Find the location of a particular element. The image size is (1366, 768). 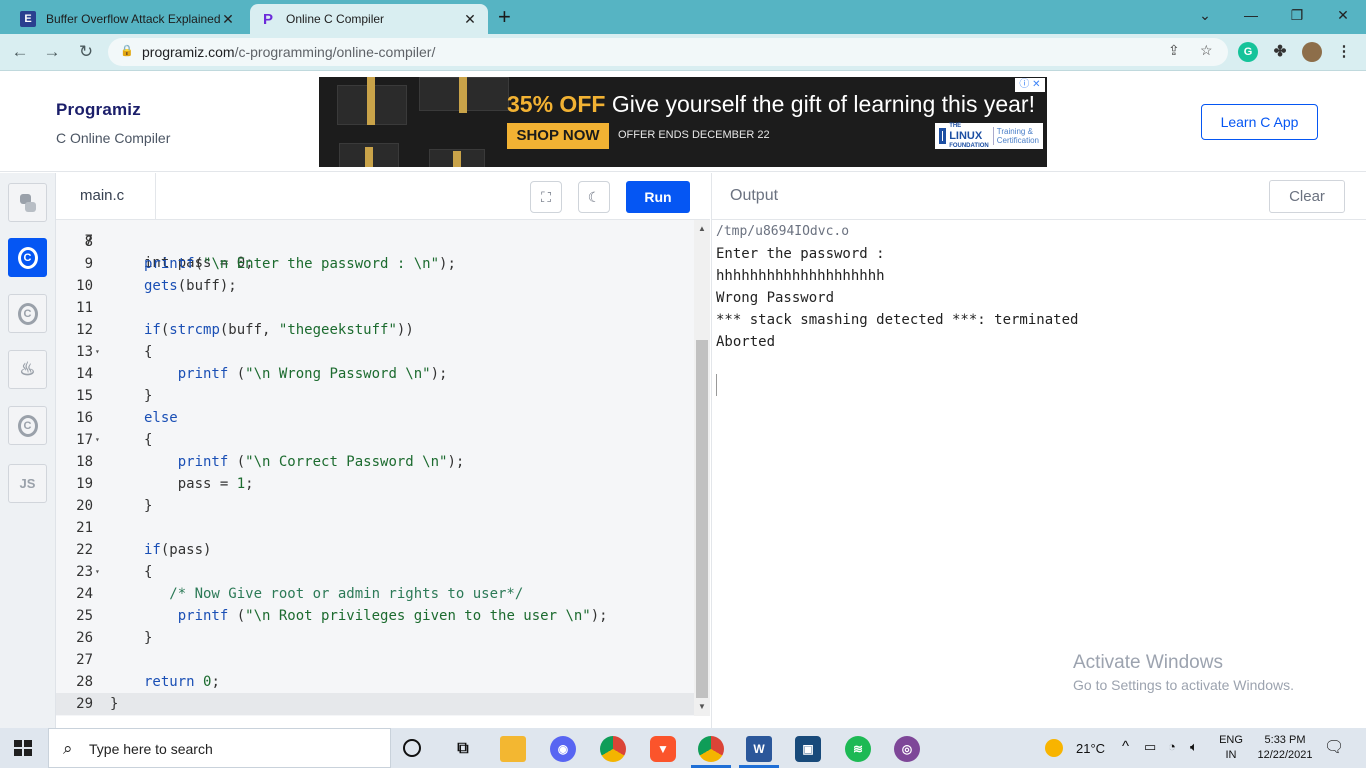

programiz-logo: Programiz is located at coordinates (98, 110).